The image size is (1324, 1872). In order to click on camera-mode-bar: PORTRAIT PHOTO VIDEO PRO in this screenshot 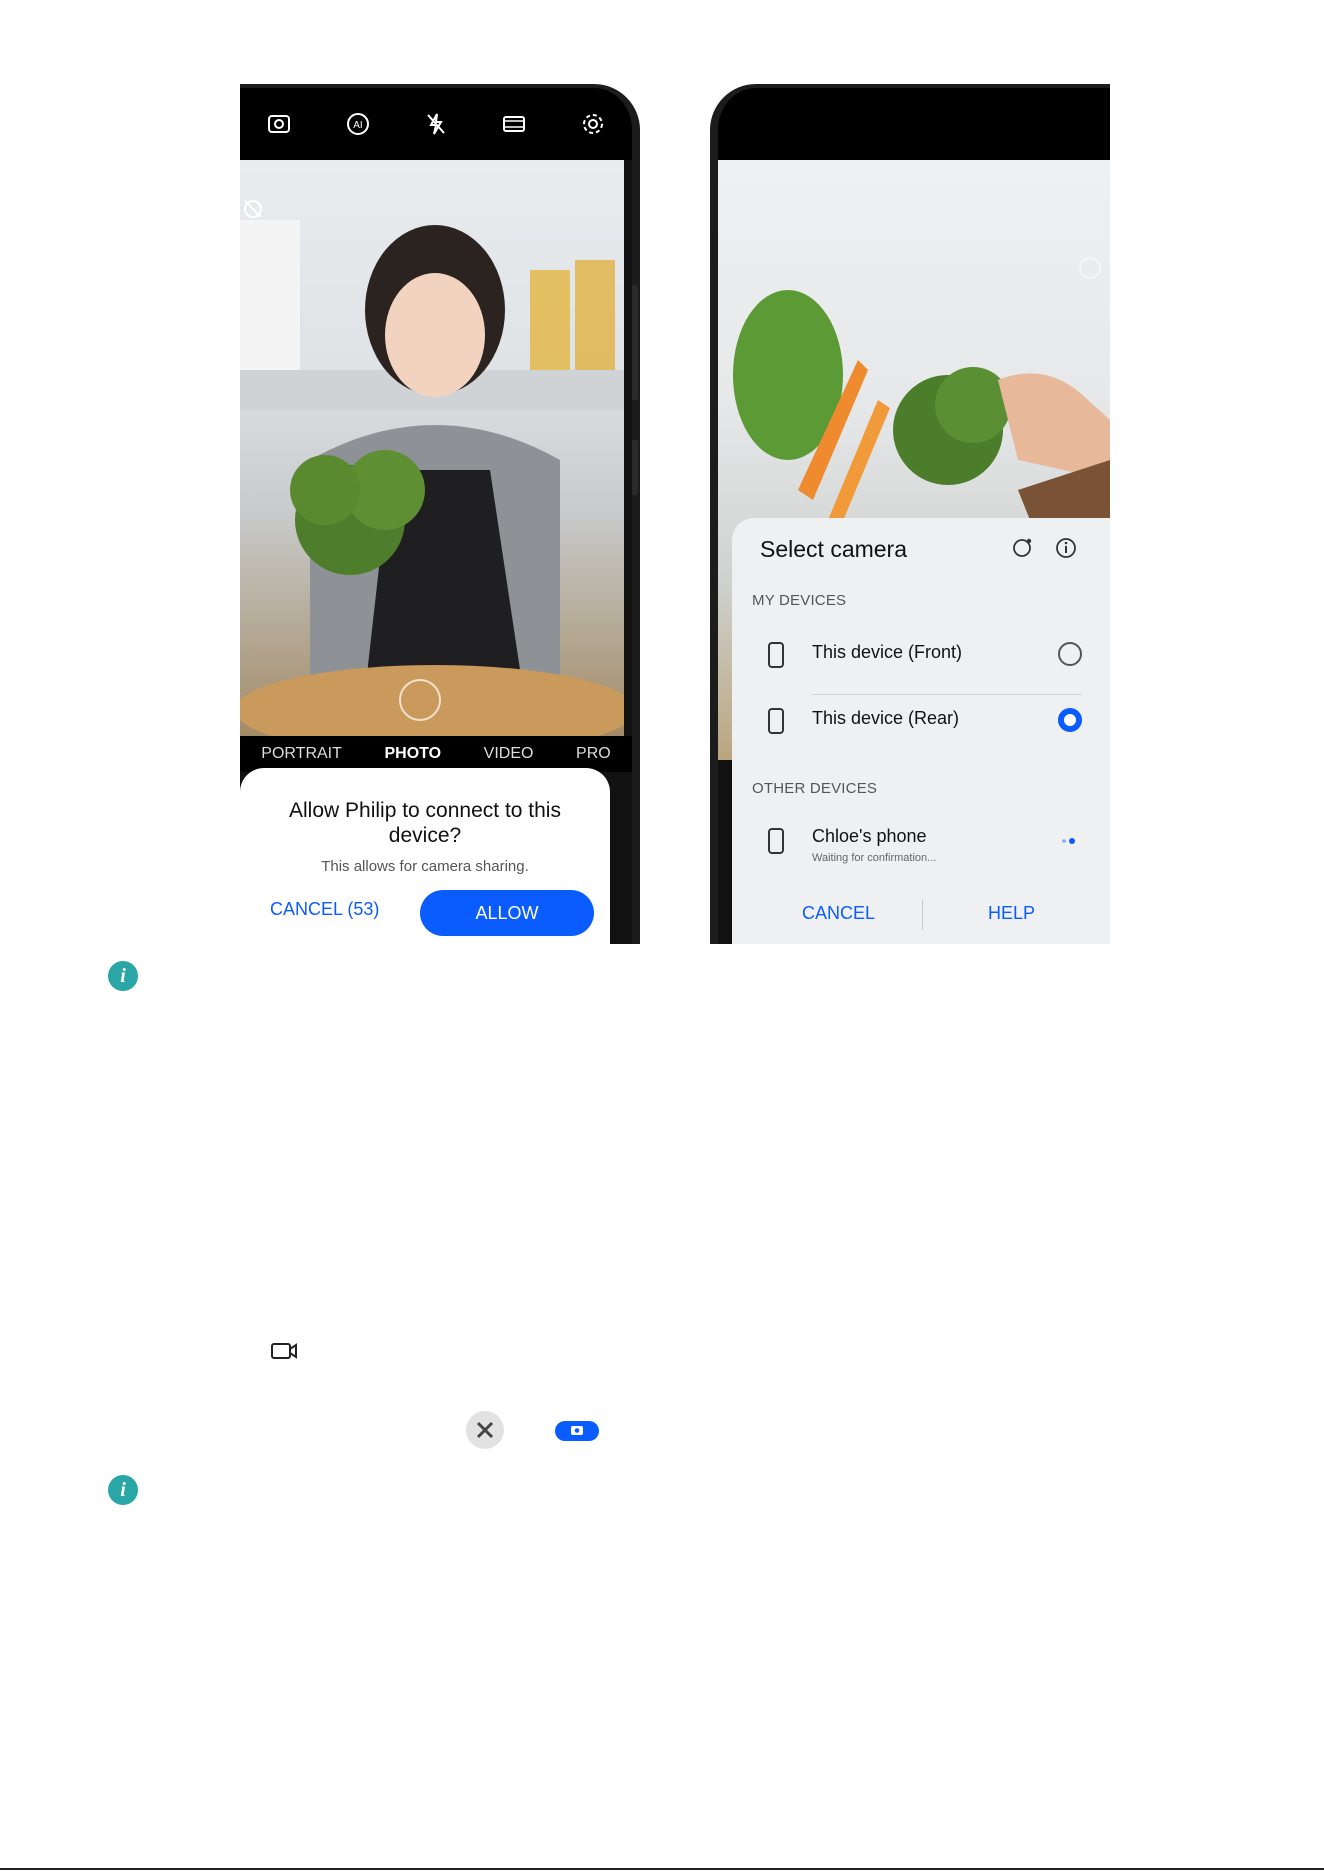, I will do `click(436, 754)`.